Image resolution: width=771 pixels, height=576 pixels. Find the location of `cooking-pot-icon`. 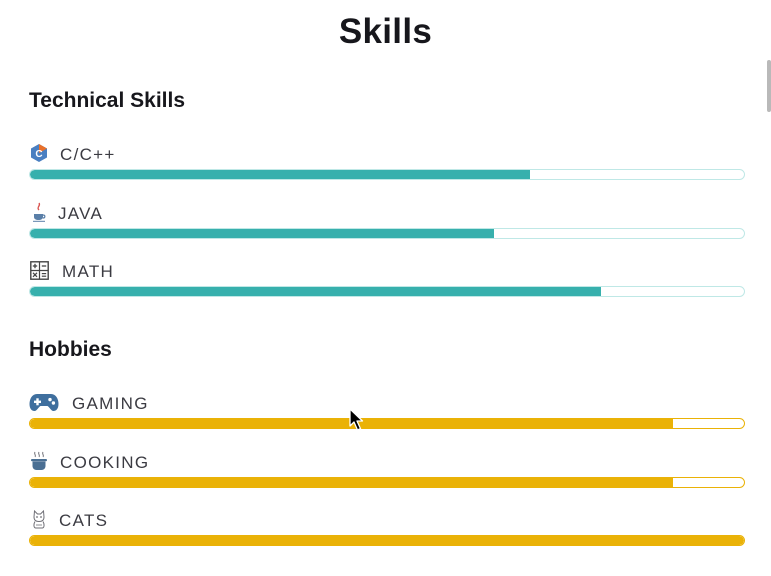

cooking-pot-icon is located at coordinates (39, 461).